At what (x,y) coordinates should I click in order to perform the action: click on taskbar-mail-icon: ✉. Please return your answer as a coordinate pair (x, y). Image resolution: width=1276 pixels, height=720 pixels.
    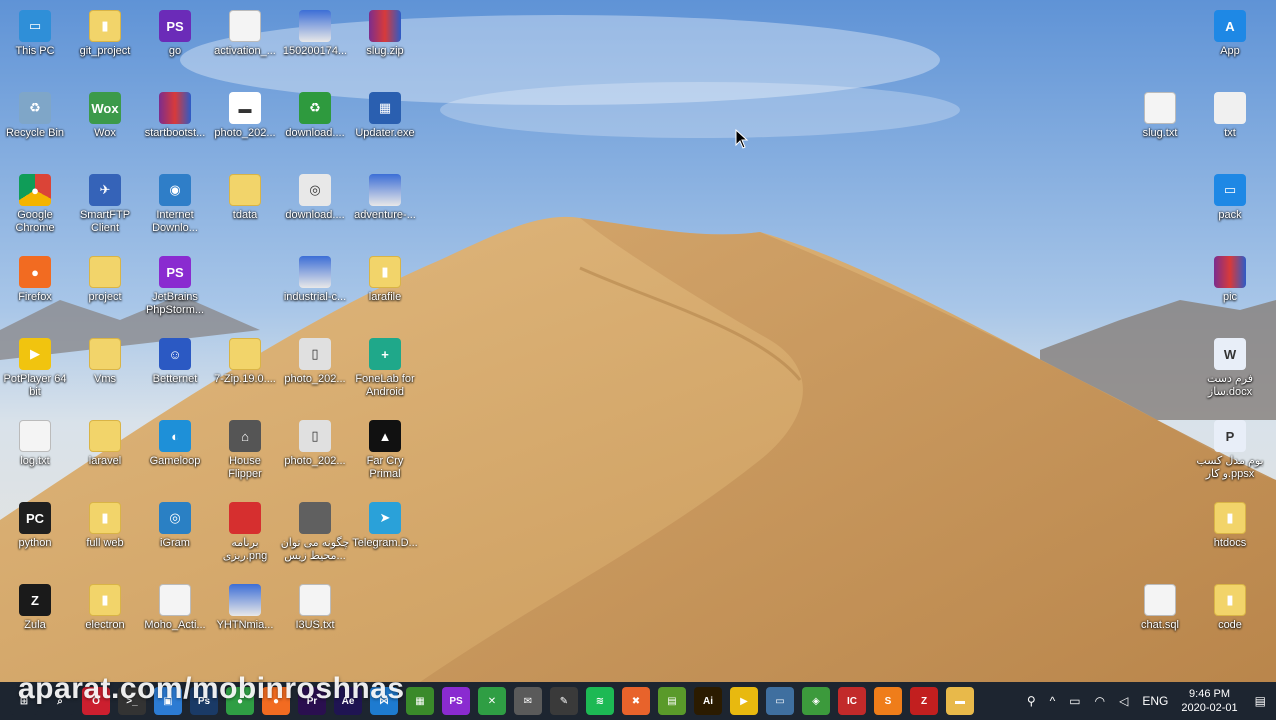
    Looking at the image, I should click on (528, 701).